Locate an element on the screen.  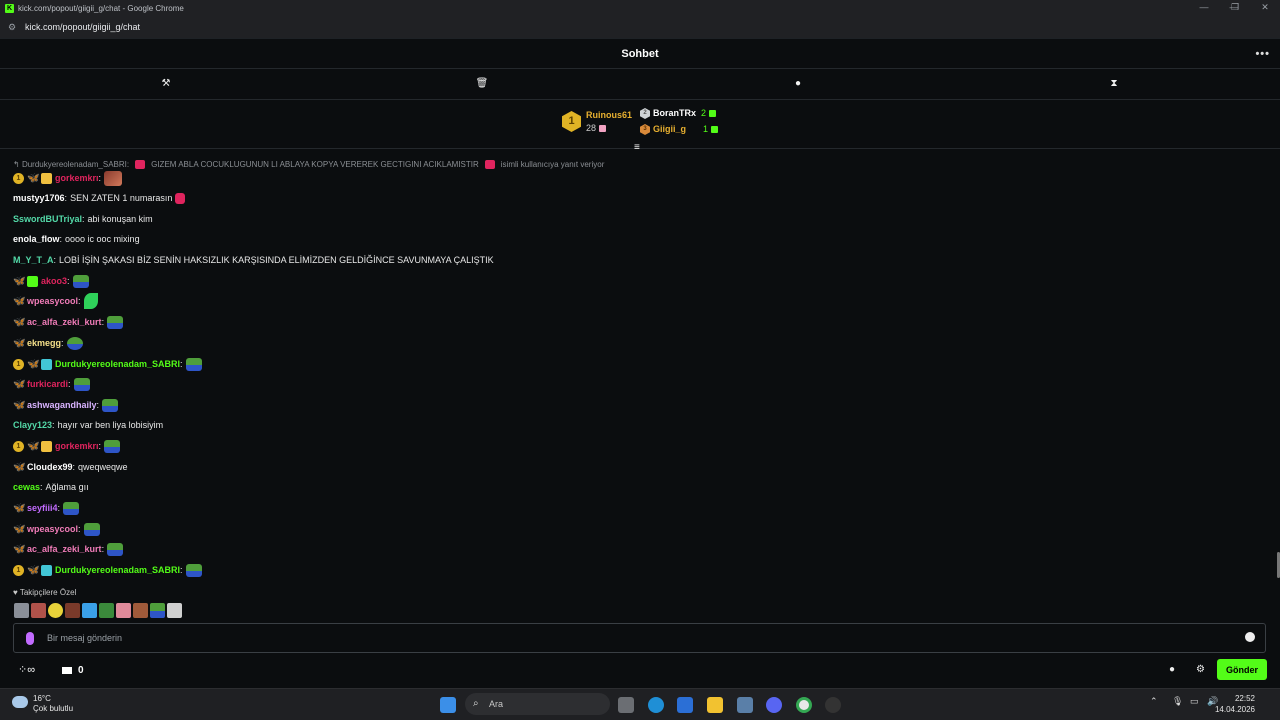
frog-emote-icon is located at coordinates (106, 610).